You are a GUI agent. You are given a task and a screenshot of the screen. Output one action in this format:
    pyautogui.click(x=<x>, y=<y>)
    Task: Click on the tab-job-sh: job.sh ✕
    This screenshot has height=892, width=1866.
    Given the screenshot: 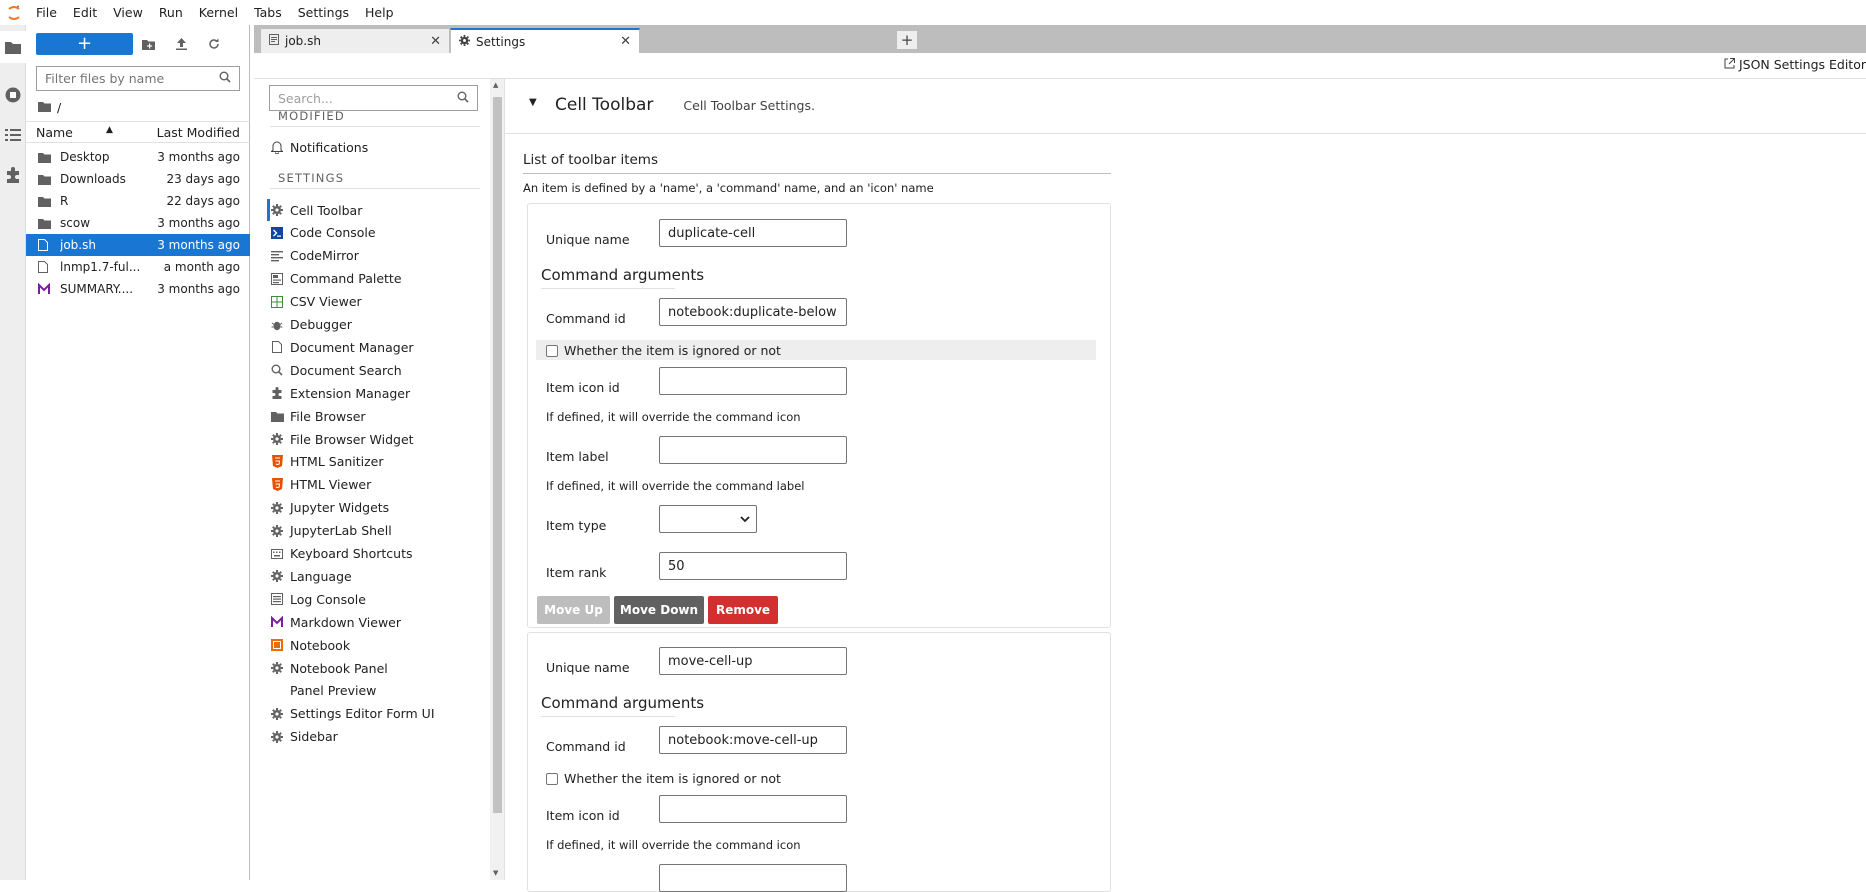 What is the action you would take?
    pyautogui.click(x=355, y=40)
    